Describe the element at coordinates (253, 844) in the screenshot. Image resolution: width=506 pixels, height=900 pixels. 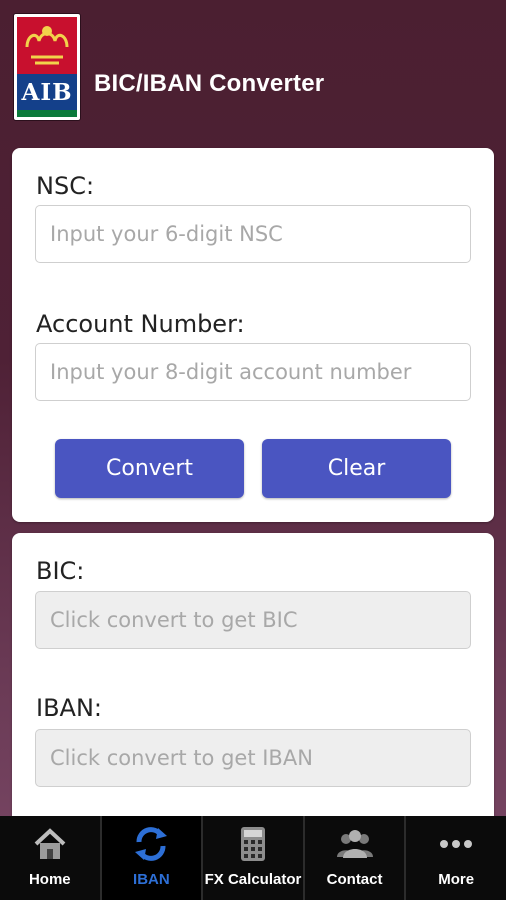
I see `calculator-icon` at that location.